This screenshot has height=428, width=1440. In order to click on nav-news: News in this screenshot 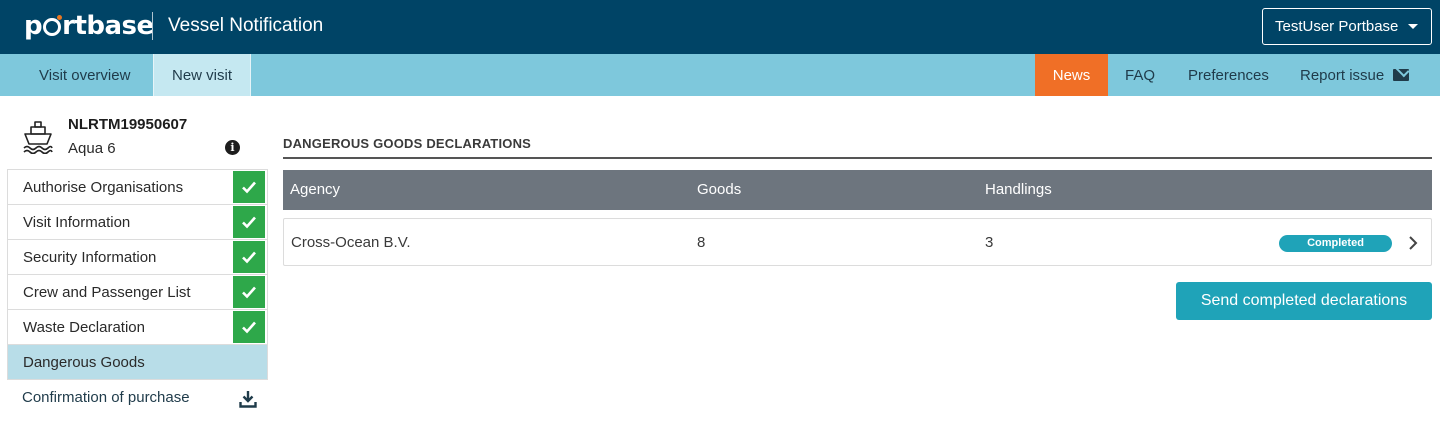, I will do `click(1071, 75)`.